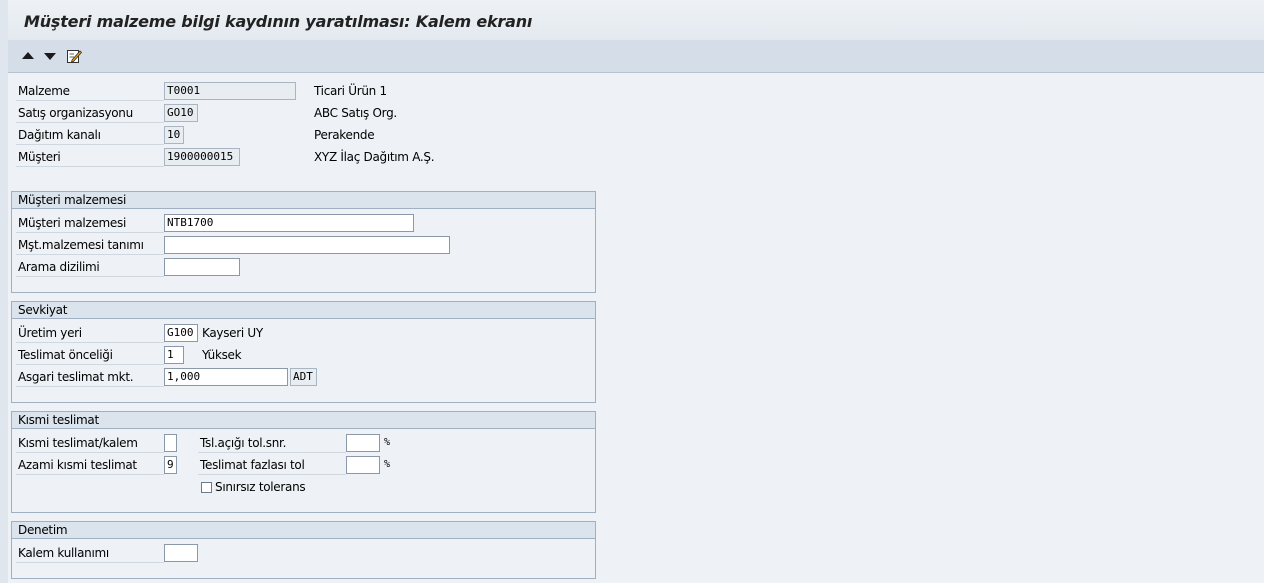 This screenshot has height=583, width=1264. What do you see at coordinates (90, 113) in the screenshot?
I see `salesorg-label: Satış organizasyonu` at bounding box center [90, 113].